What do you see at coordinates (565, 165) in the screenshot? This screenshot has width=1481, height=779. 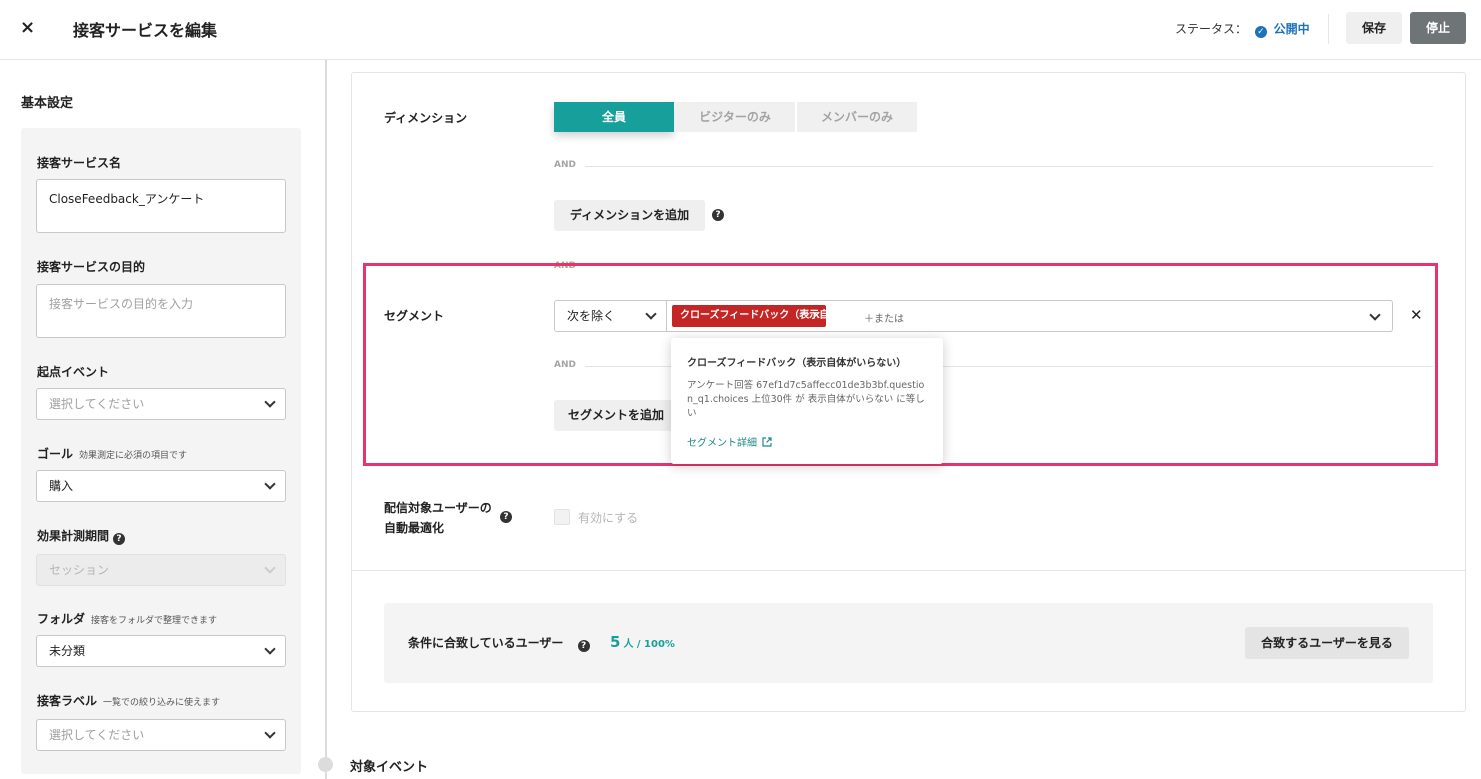 I see `and-separator: AND` at bounding box center [565, 165].